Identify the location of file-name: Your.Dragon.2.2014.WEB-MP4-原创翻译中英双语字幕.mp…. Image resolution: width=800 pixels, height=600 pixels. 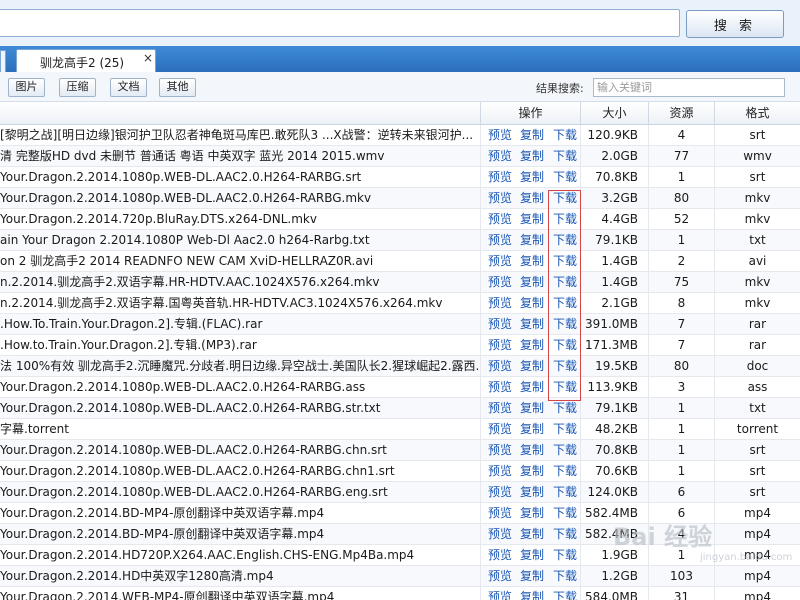
(240, 593).